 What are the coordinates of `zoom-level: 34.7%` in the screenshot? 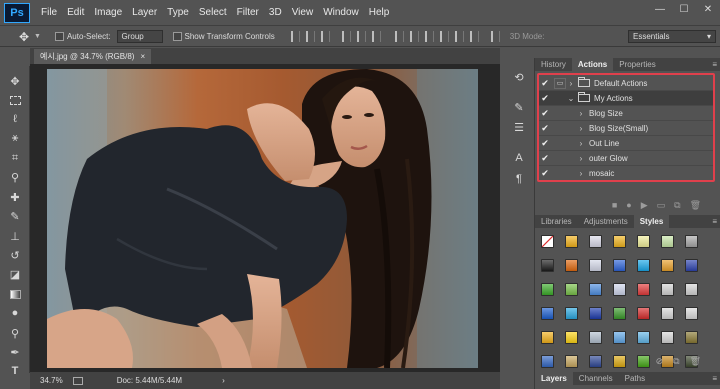 It's located at (51, 380).